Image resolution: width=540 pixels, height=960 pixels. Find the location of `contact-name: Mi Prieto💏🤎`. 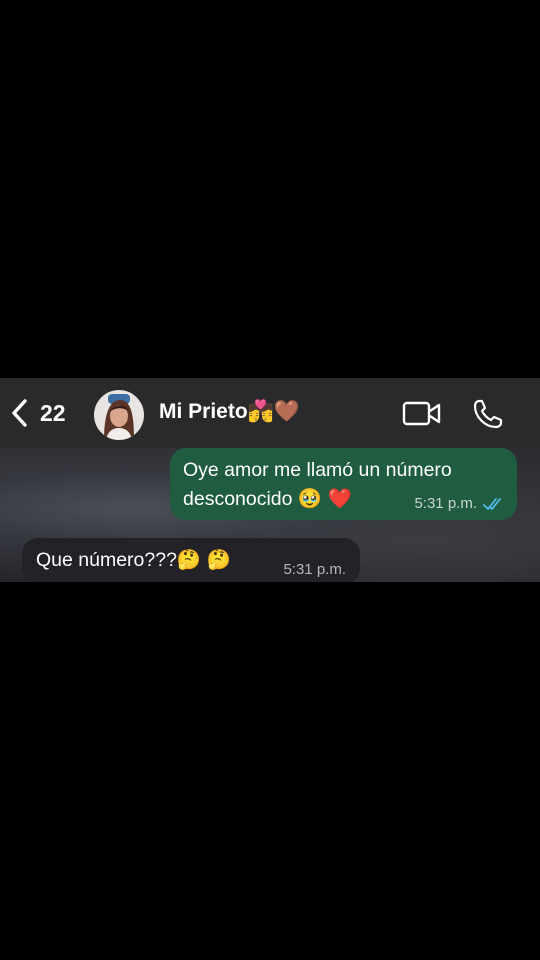

contact-name: Mi Prieto💏🤎 is located at coordinates (229, 412).